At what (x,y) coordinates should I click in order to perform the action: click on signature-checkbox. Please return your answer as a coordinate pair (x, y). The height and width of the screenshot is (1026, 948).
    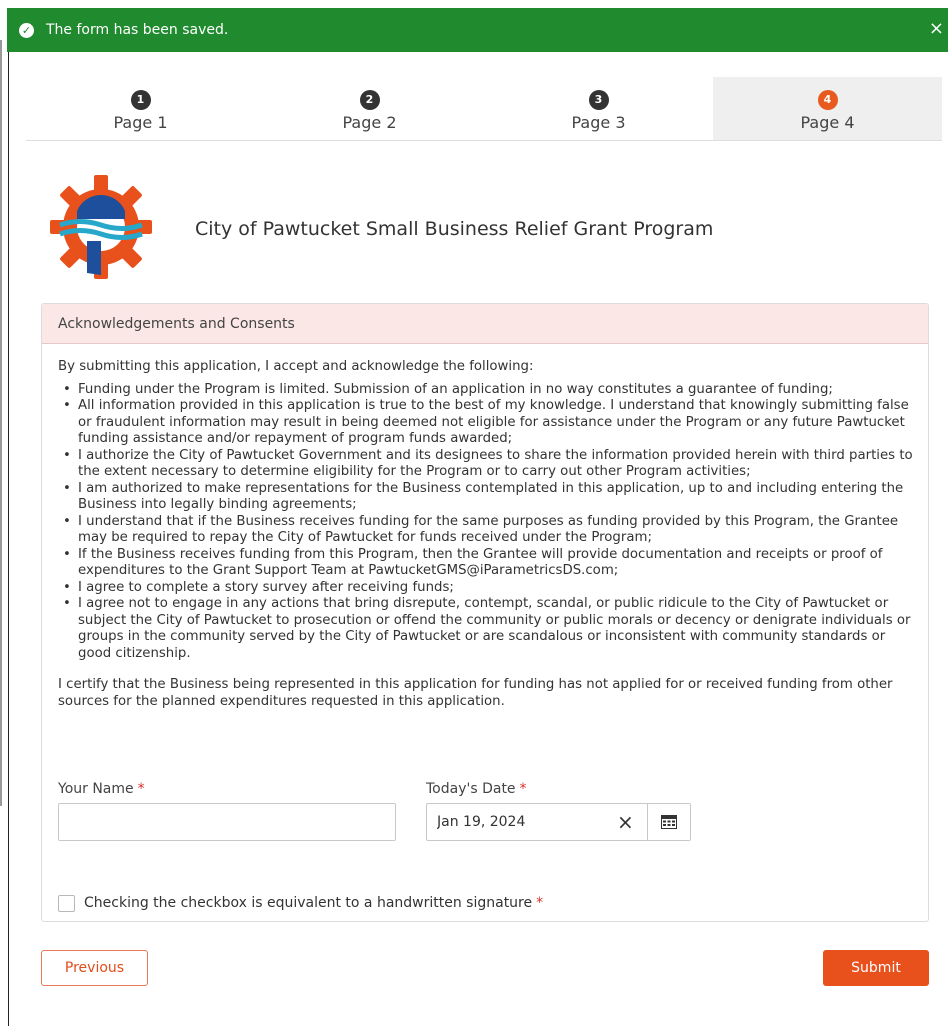
    Looking at the image, I should click on (66, 903).